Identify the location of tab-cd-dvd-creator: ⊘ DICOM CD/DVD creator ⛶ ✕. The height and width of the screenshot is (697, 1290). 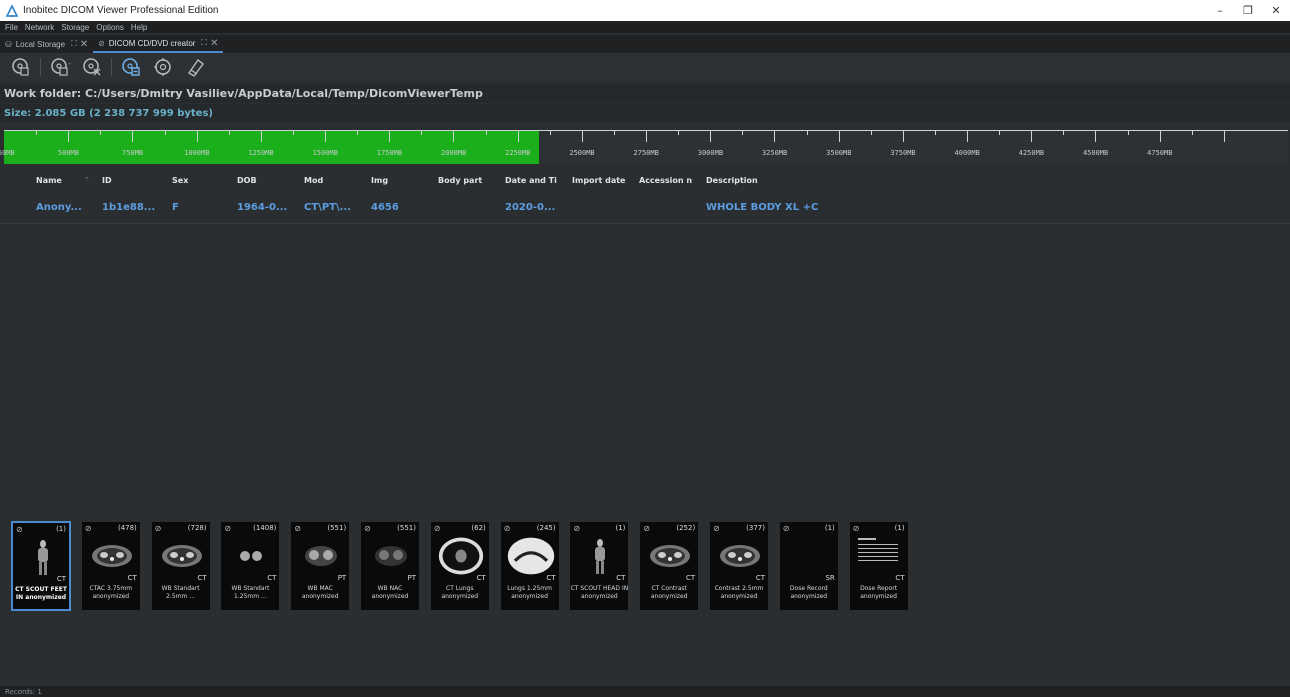
(158, 44).